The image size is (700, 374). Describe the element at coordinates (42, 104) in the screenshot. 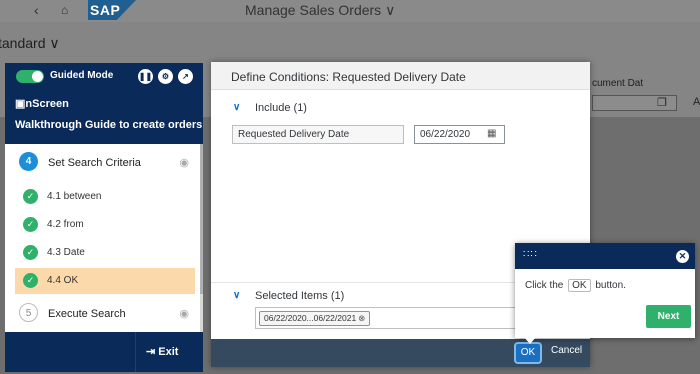

I see `brand-logo: ▣nScreen` at that location.